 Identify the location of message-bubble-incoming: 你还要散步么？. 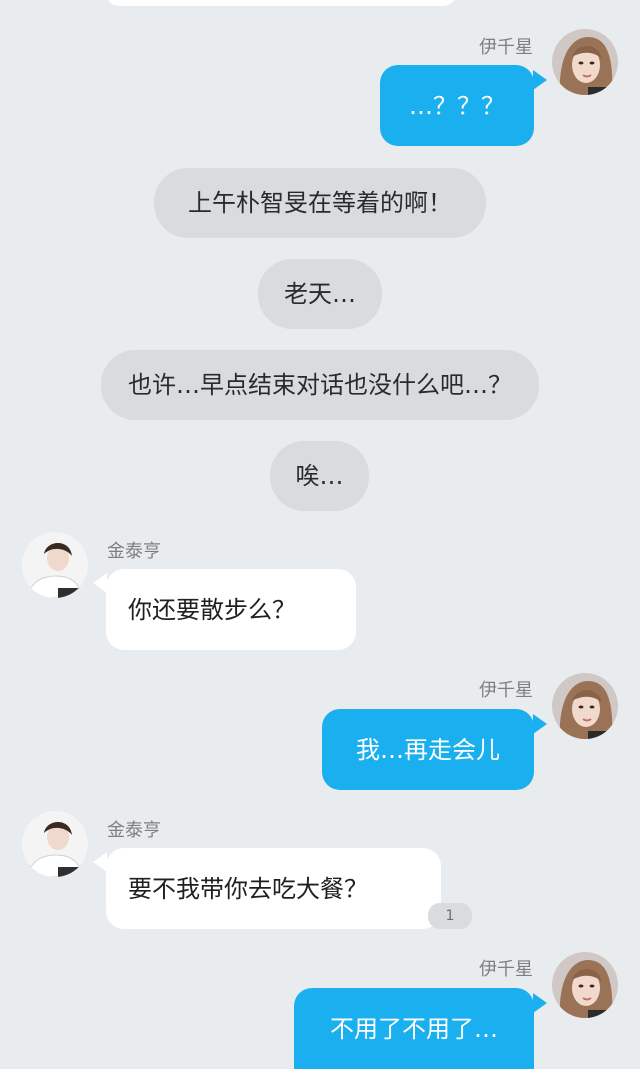
(231, 609).